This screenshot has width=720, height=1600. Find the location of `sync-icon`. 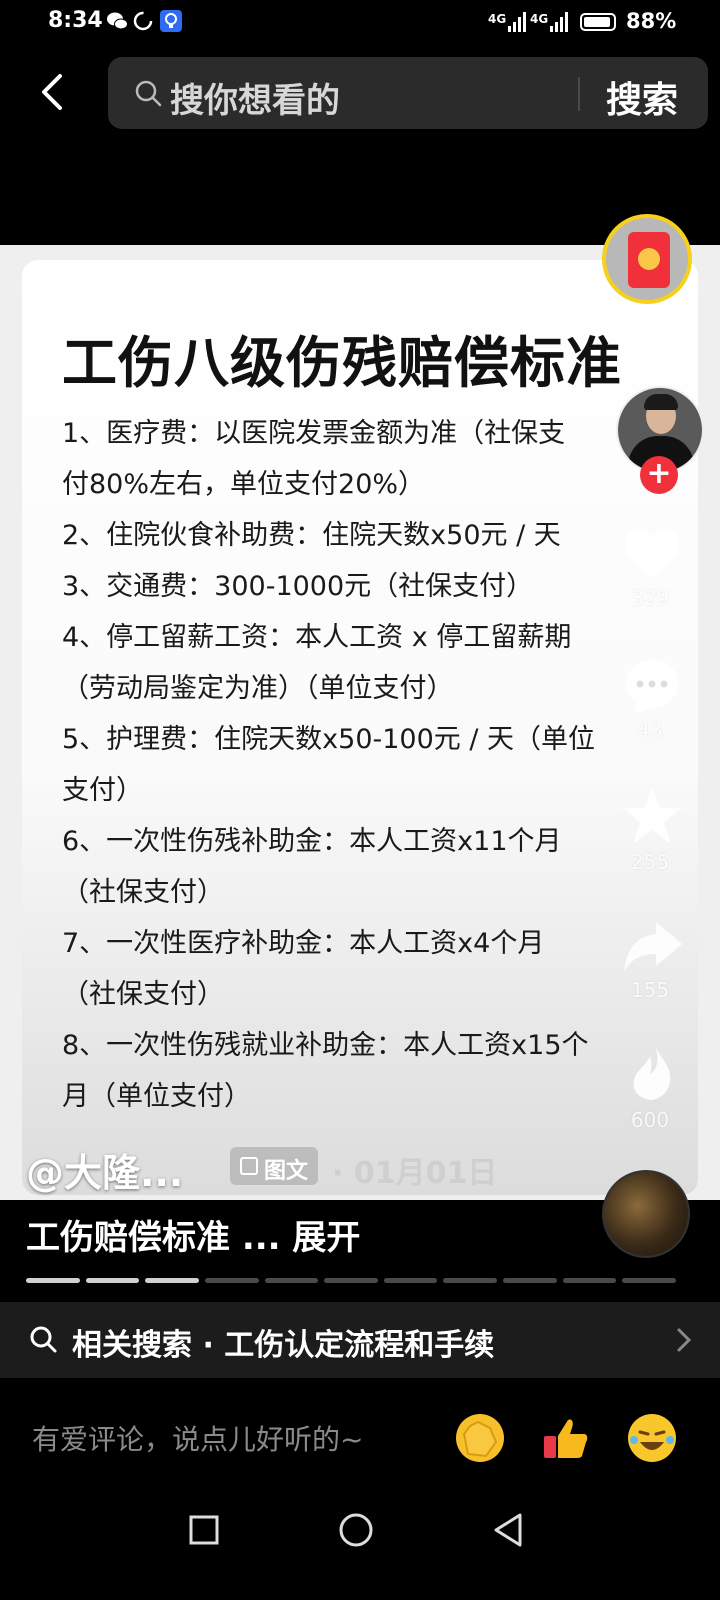

sync-icon is located at coordinates (143, 21).